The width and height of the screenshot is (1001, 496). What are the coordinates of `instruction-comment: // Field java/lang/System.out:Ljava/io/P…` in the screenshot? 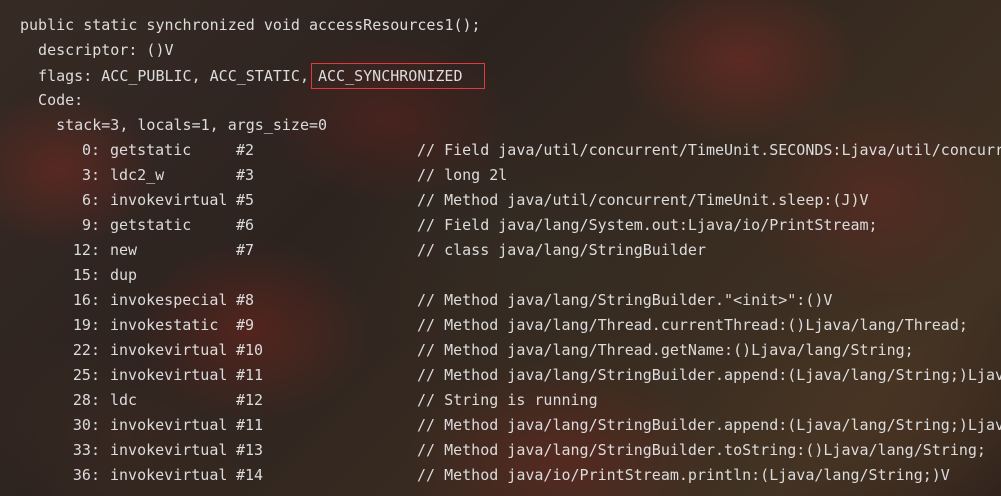 It's located at (647, 225).